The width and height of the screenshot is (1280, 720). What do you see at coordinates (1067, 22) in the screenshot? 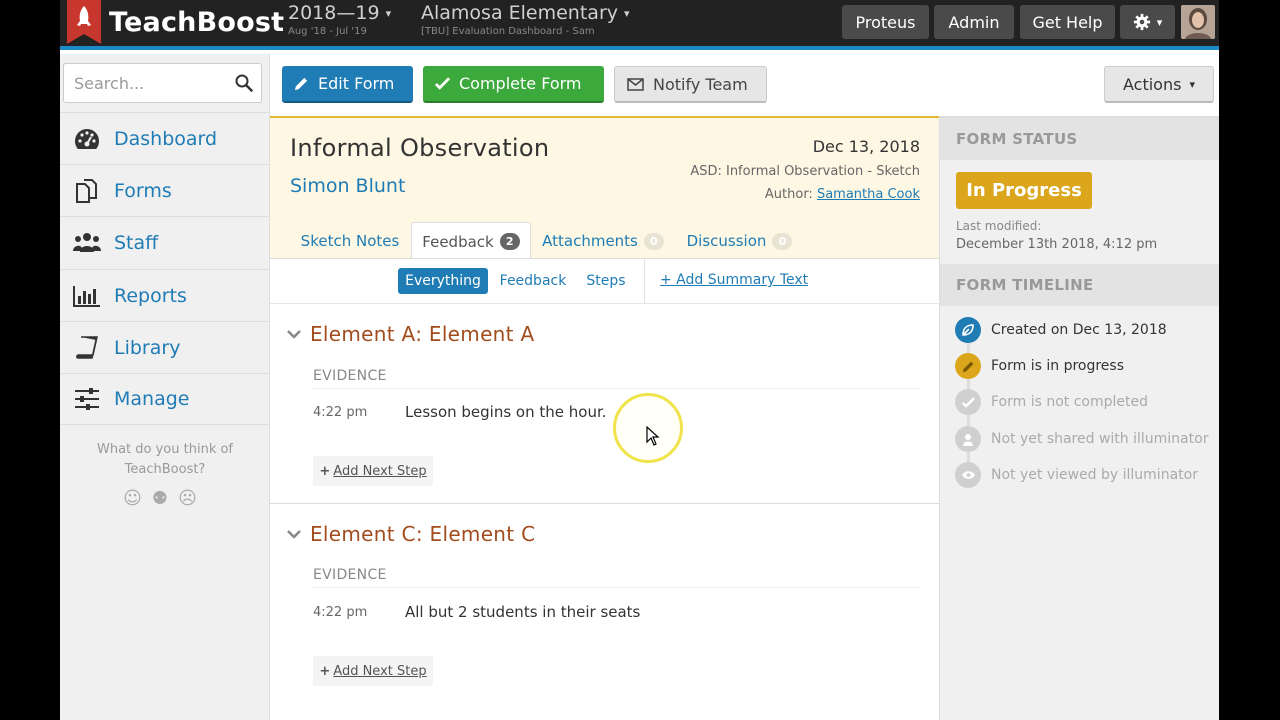
I see `get-help-button: Get Help` at bounding box center [1067, 22].